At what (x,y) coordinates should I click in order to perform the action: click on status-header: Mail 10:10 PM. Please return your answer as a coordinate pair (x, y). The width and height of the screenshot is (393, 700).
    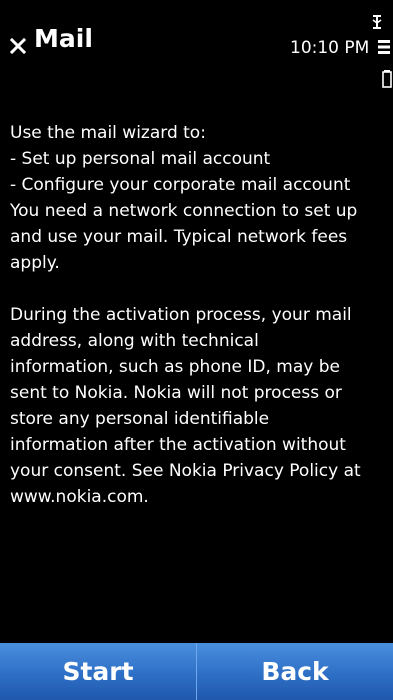
    Looking at the image, I should click on (196, 50).